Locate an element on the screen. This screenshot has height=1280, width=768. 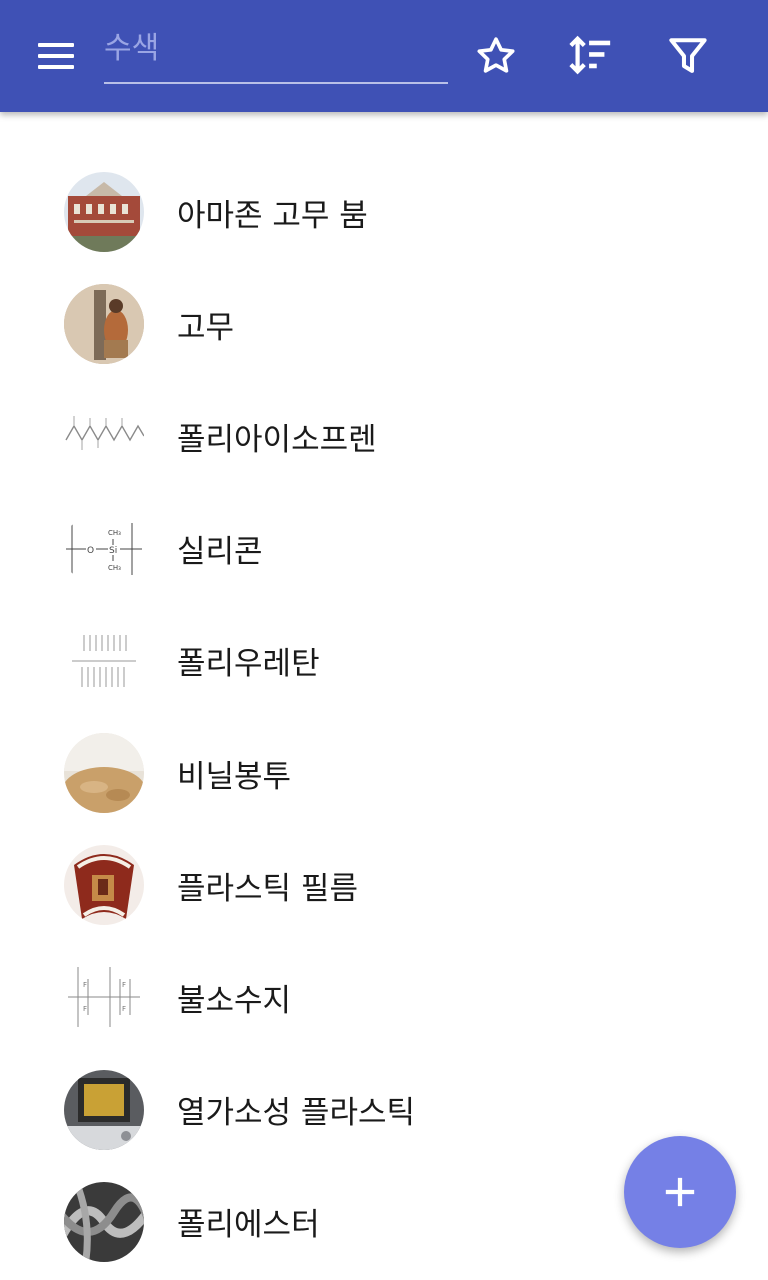
favorites-button is located at coordinates (496, 56).